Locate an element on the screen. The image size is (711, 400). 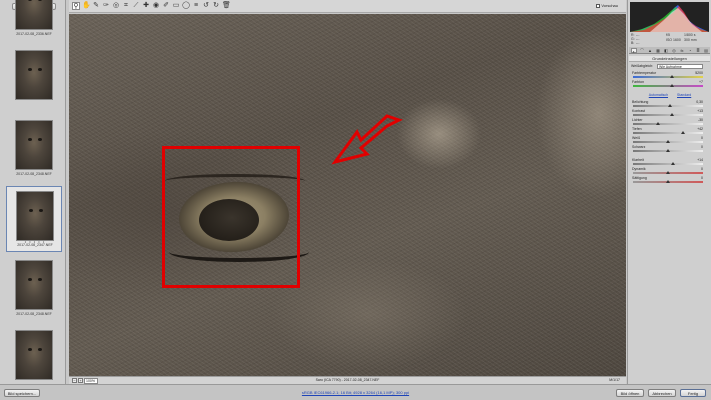
image-counter: M/1/17 is located at coordinates (614, 380).